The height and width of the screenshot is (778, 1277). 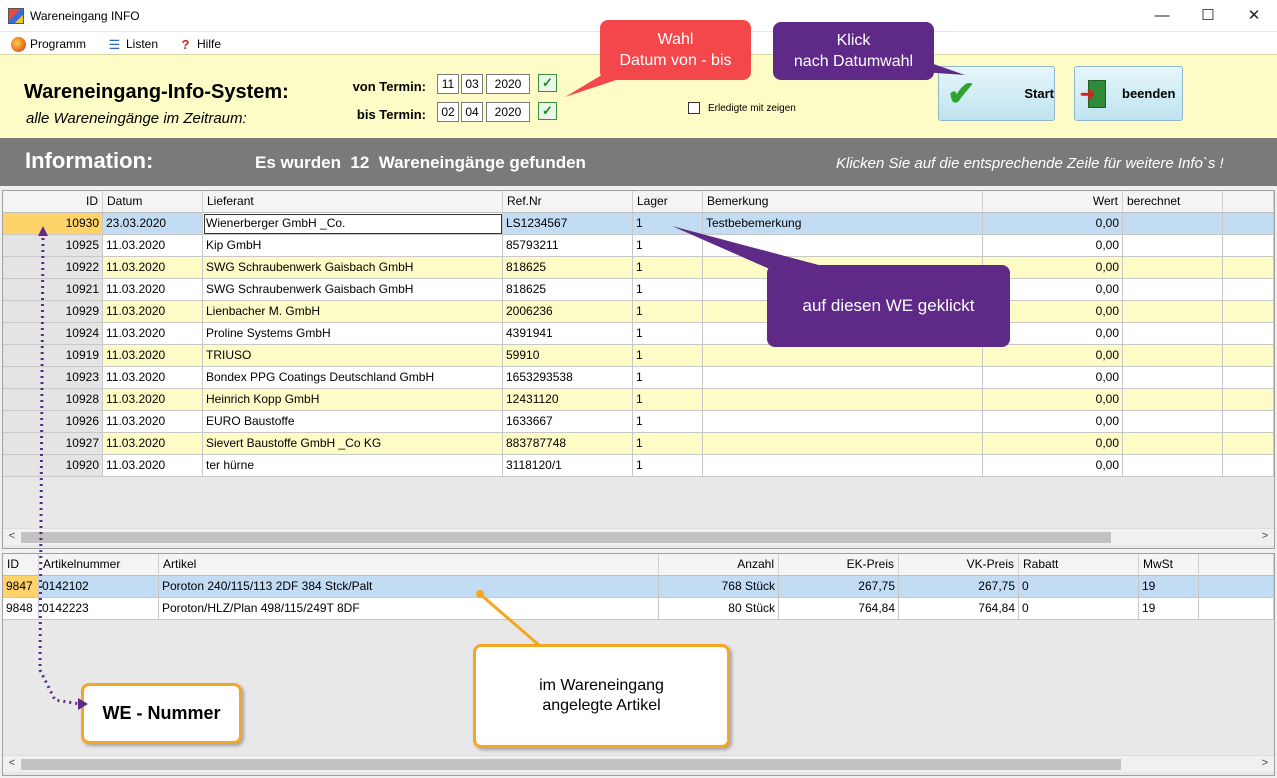 What do you see at coordinates (43, 231) in the screenshot?
I see `we-nummer-arrow-tail` at bounding box center [43, 231].